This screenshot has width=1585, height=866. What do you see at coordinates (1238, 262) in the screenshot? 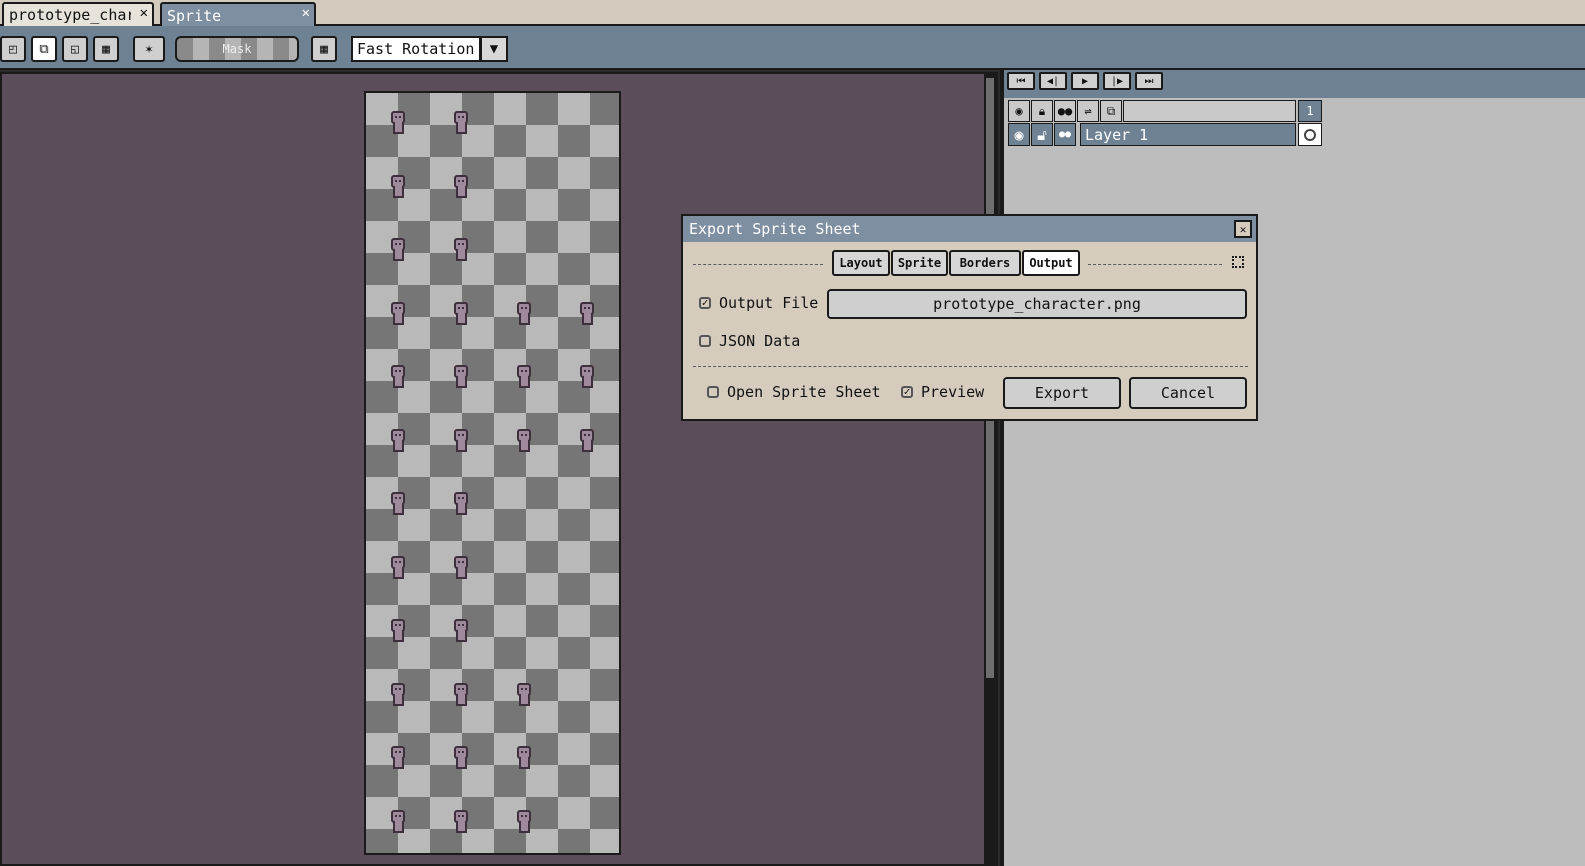
I see `expand-icon` at bounding box center [1238, 262].